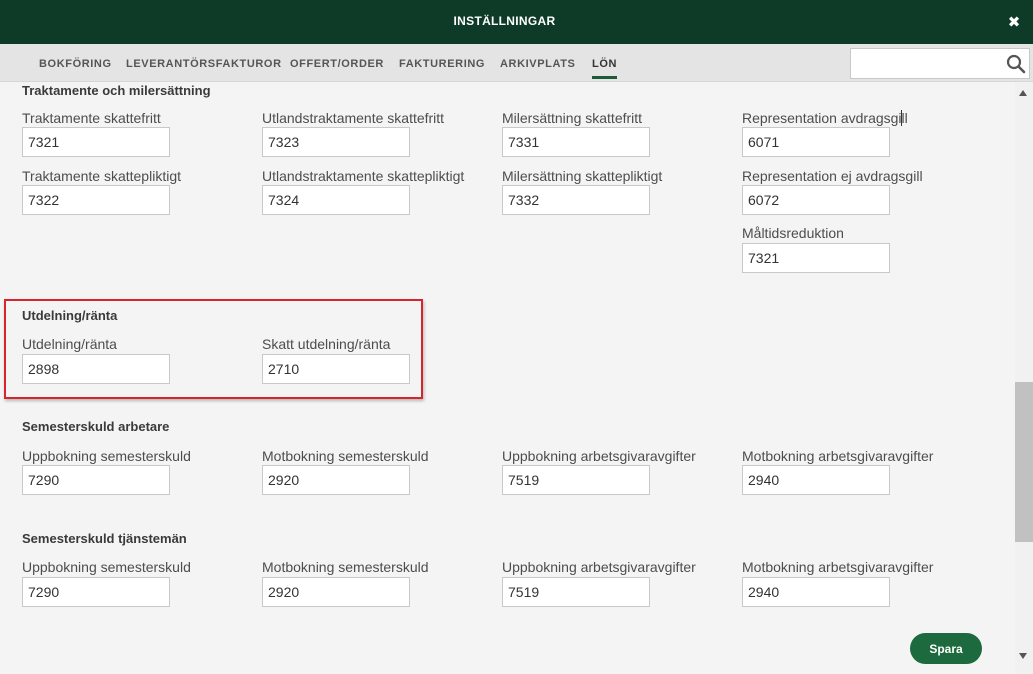 The image size is (1033, 674). What do you see at coordinates (576, 200) in the screenshot?
I see `milersattning-skattepliktigt-input` at bounding box center [576, 200].